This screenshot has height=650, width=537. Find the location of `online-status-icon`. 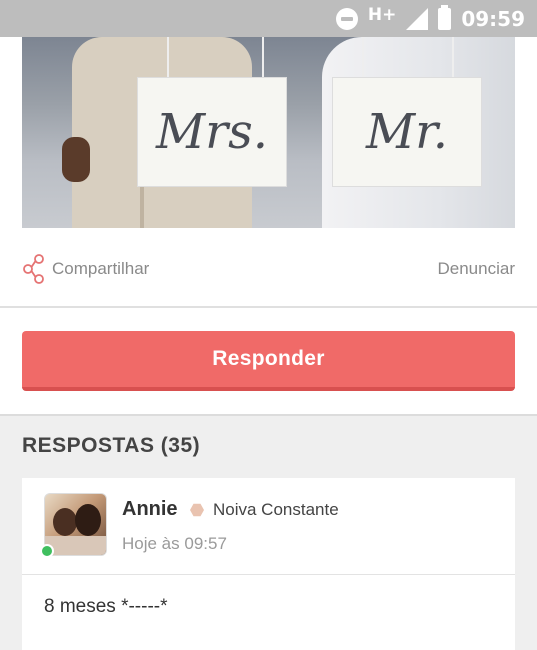

online-status-icon is located at coordinates (47, 551).